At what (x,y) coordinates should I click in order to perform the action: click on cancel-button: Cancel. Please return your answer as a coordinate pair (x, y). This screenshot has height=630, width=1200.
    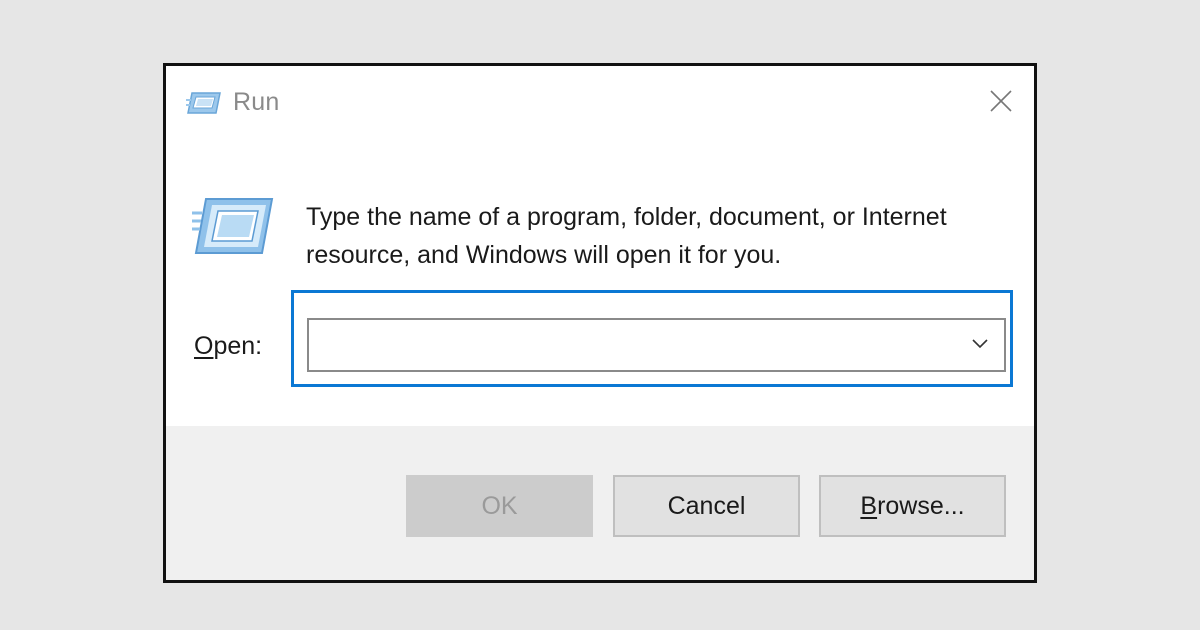
    Looking at the image, I should click on (706, 506).